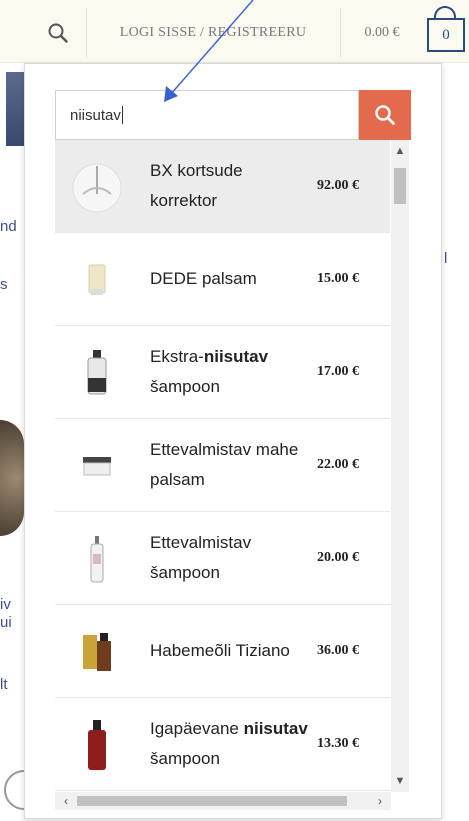 Image resolution: width=469 pixels, height=821 pixels. What do you see at coordinates (209, 371) in the screenshot?
I see `product-name: Ekstra-niisutav šampoon` at bounding box center [209, 371].